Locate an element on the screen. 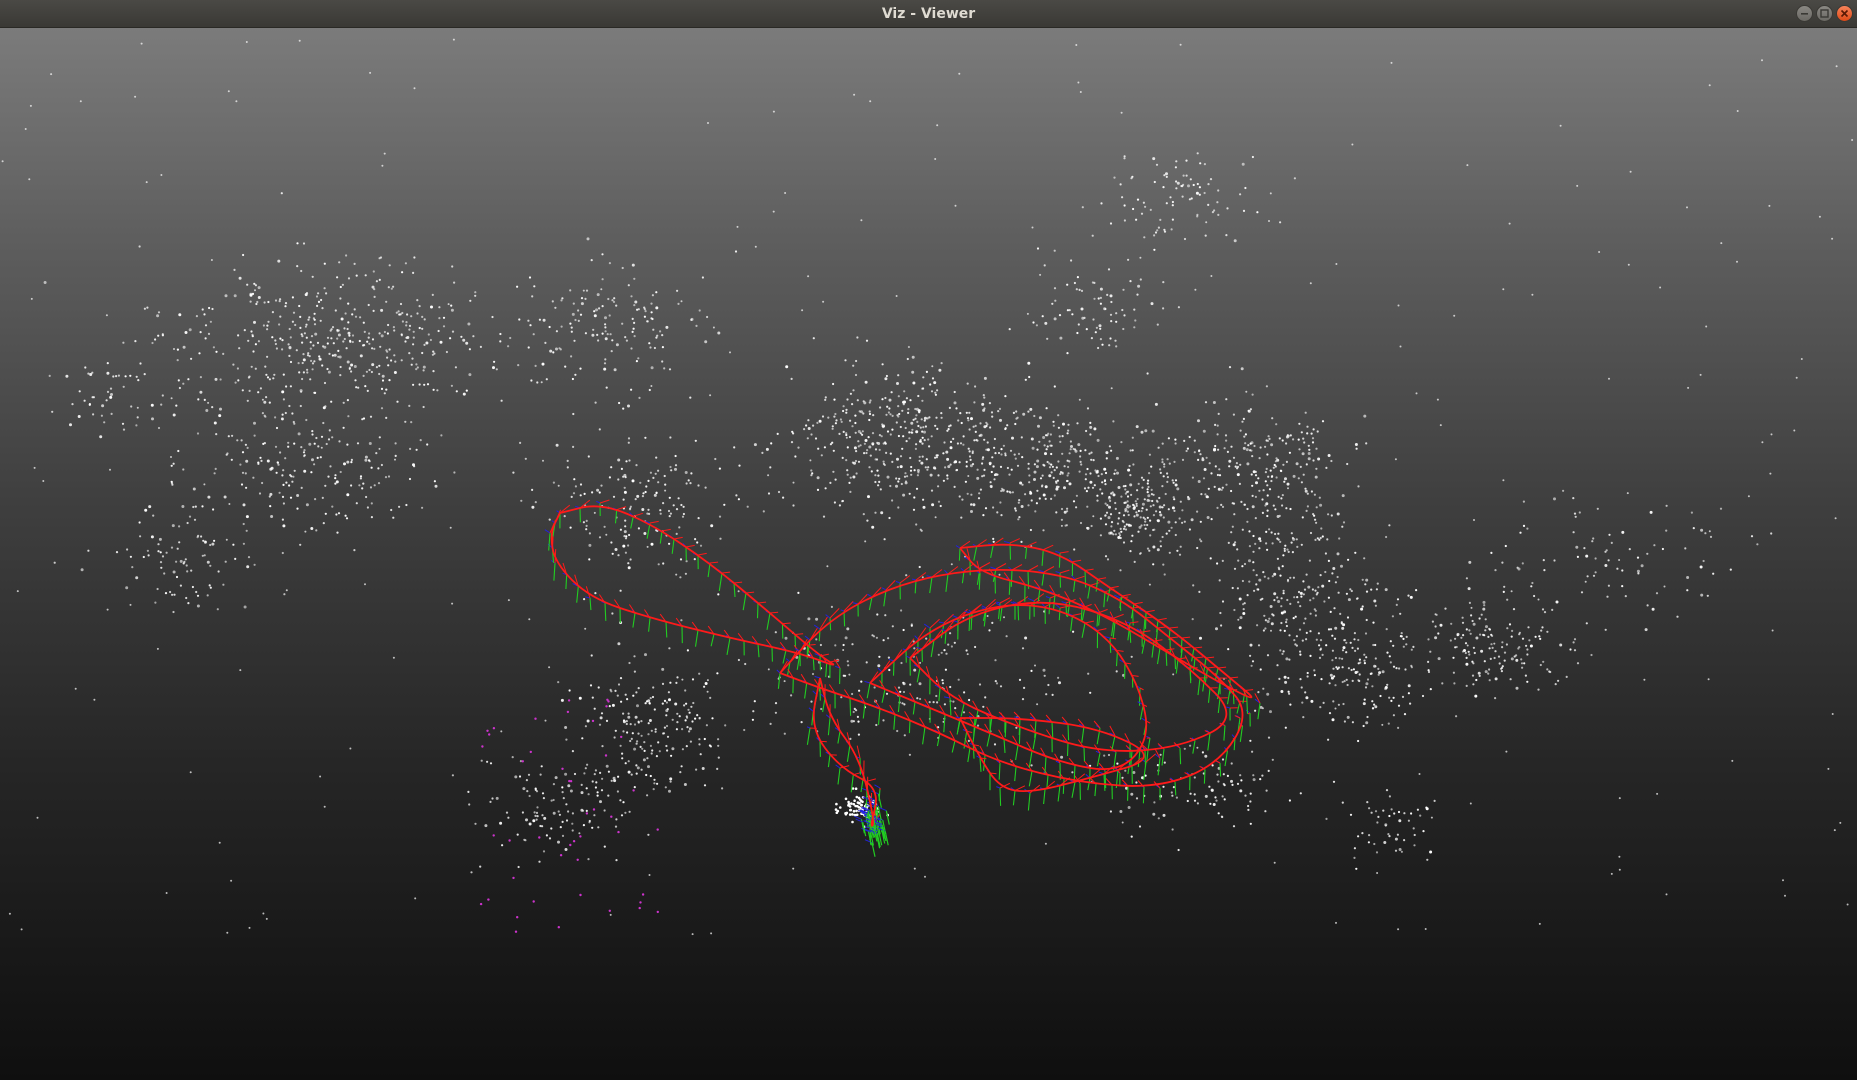  maximize-icon is located at coordinates (1824, 13).